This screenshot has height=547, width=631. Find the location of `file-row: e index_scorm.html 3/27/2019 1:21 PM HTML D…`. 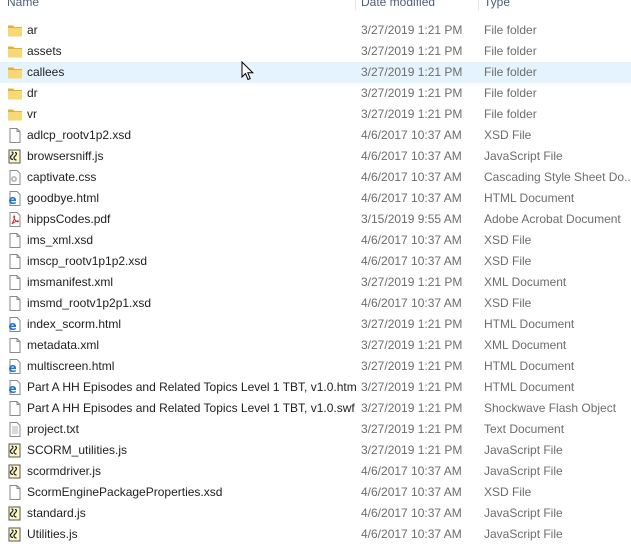

file-row: e index_scorm.html 3/27/2019 1:21 PM HTML D… is located at coordinates (315, 324).